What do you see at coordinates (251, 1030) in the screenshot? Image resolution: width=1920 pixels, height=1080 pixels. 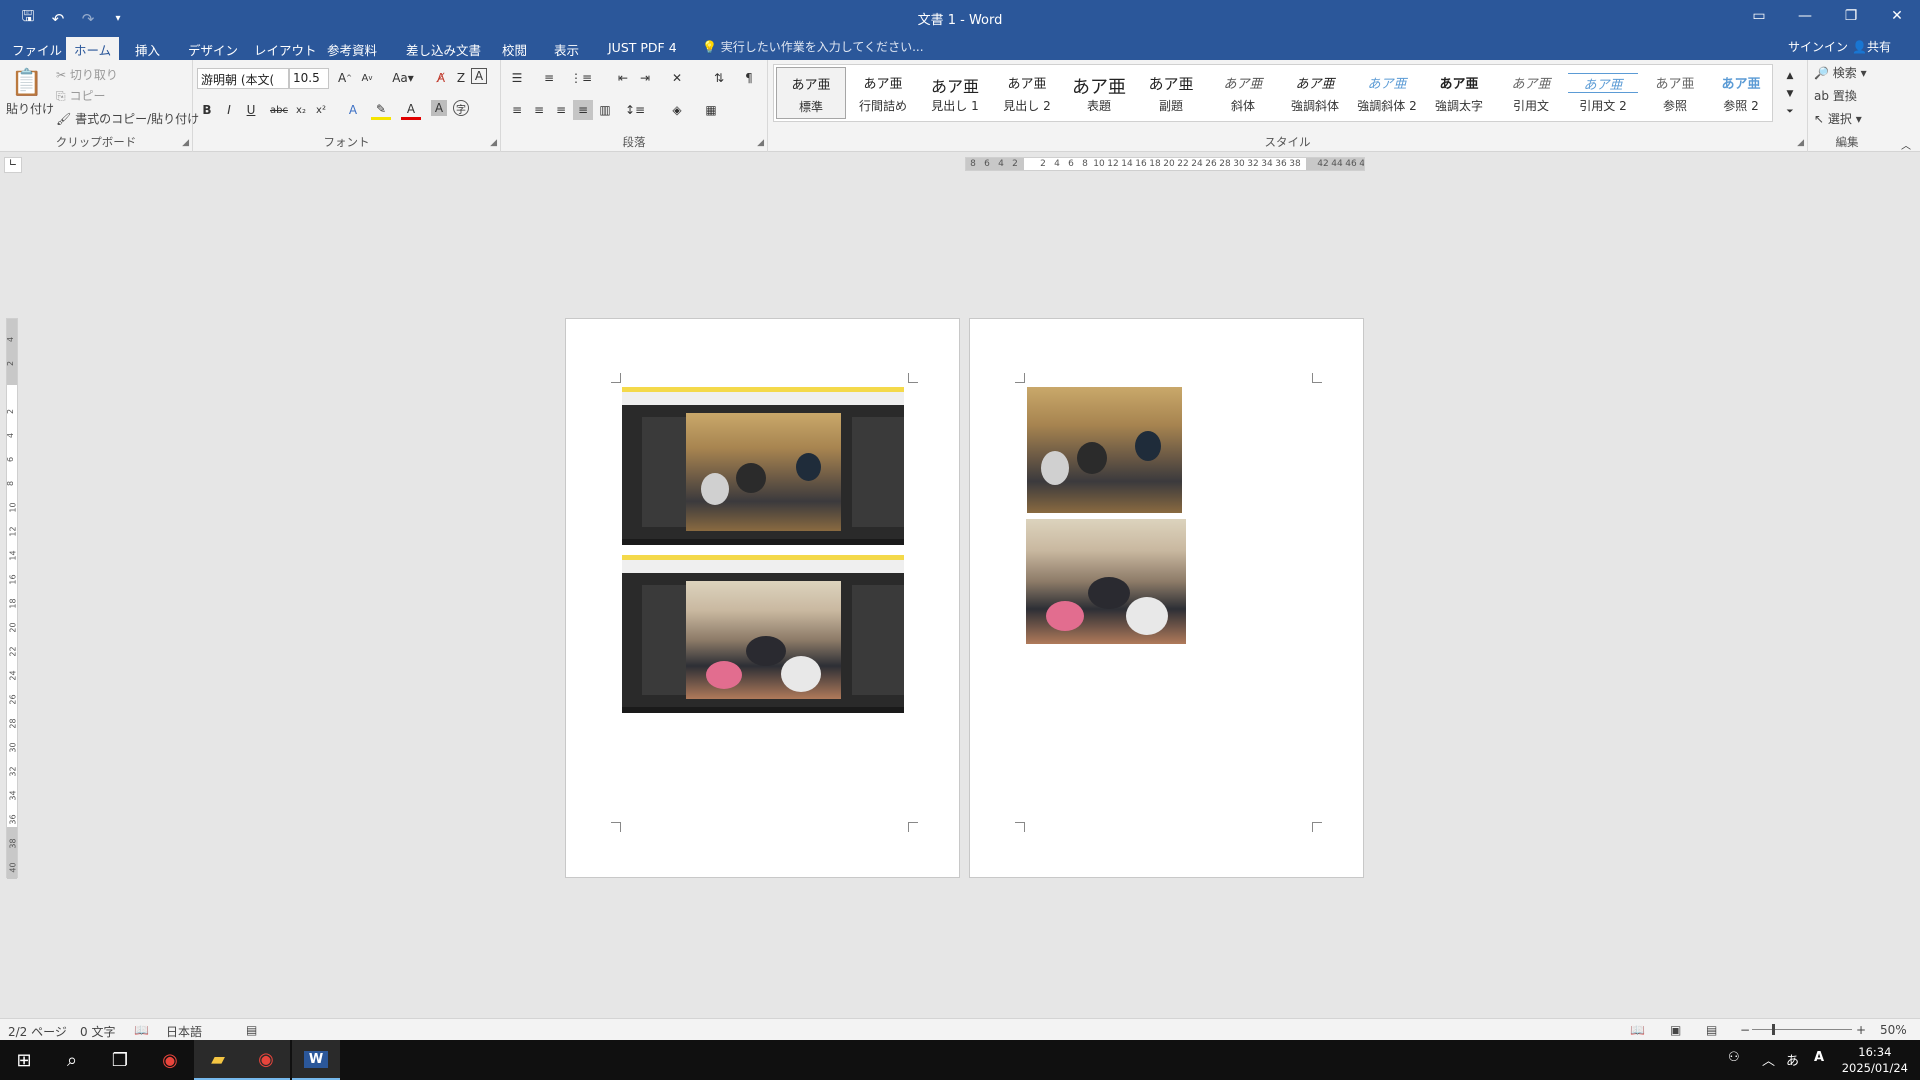 I see `macro-icon: ▤` at bounding box center [251, 1030].